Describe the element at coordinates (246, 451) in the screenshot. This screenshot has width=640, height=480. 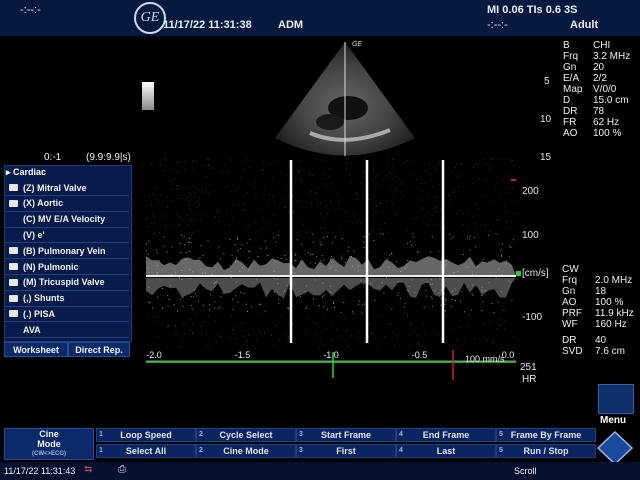
I see `softkey-row2-2: 2 Cine Mode` at that location.